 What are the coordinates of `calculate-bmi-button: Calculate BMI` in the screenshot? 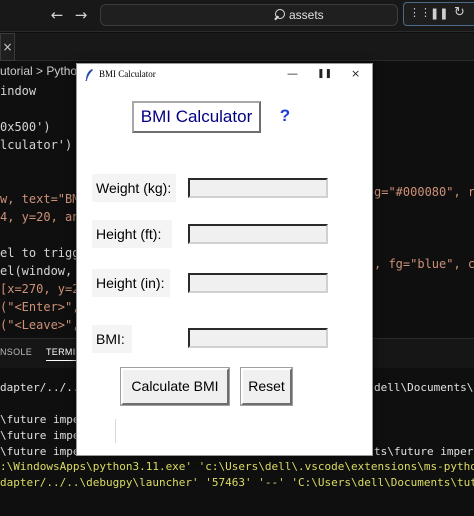 It's located at (175, 386).